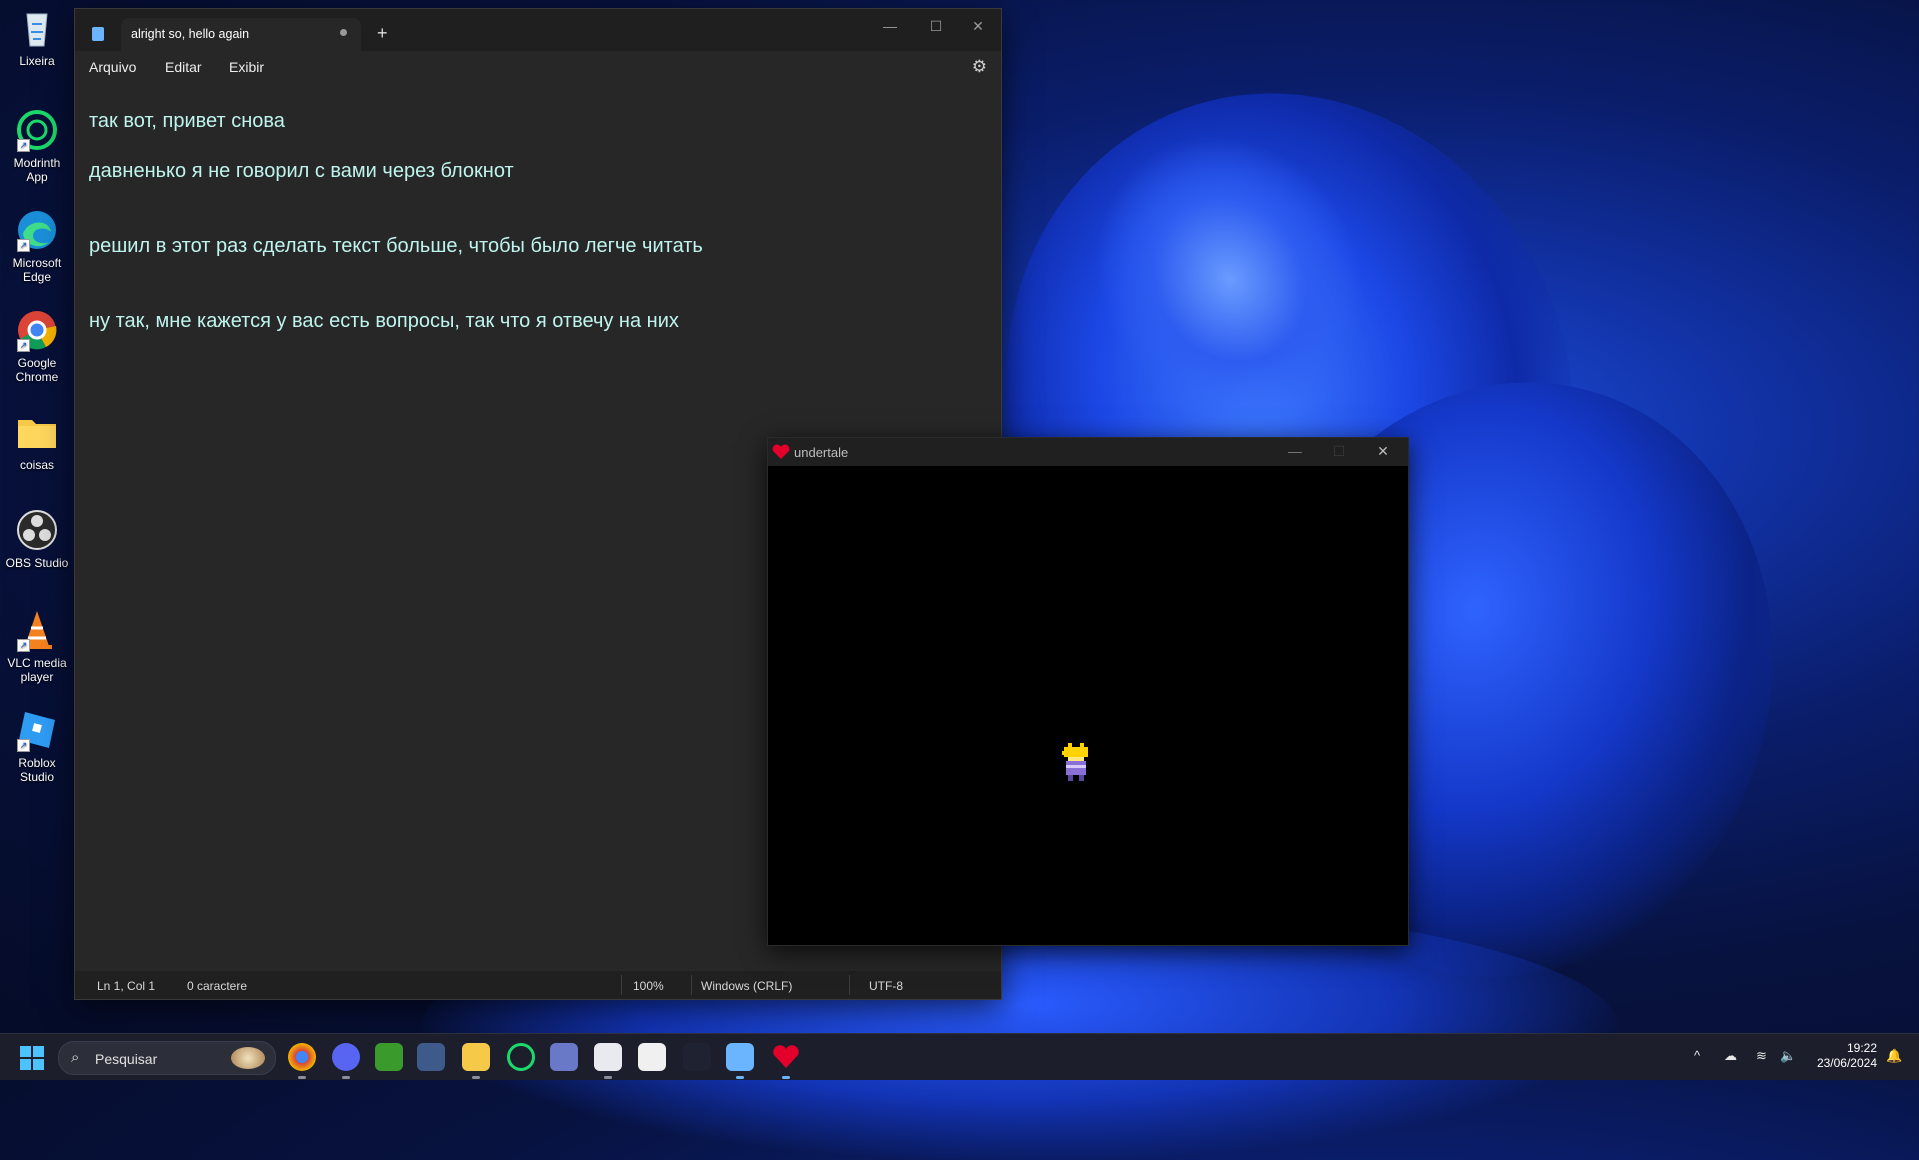 The width and height of the screenshot is (1919, 1160). What do you see at coordinates (389, 1057) in the screenshot?
I see `taskbar-minecraft-icon` at bounding box center [389, 1057].